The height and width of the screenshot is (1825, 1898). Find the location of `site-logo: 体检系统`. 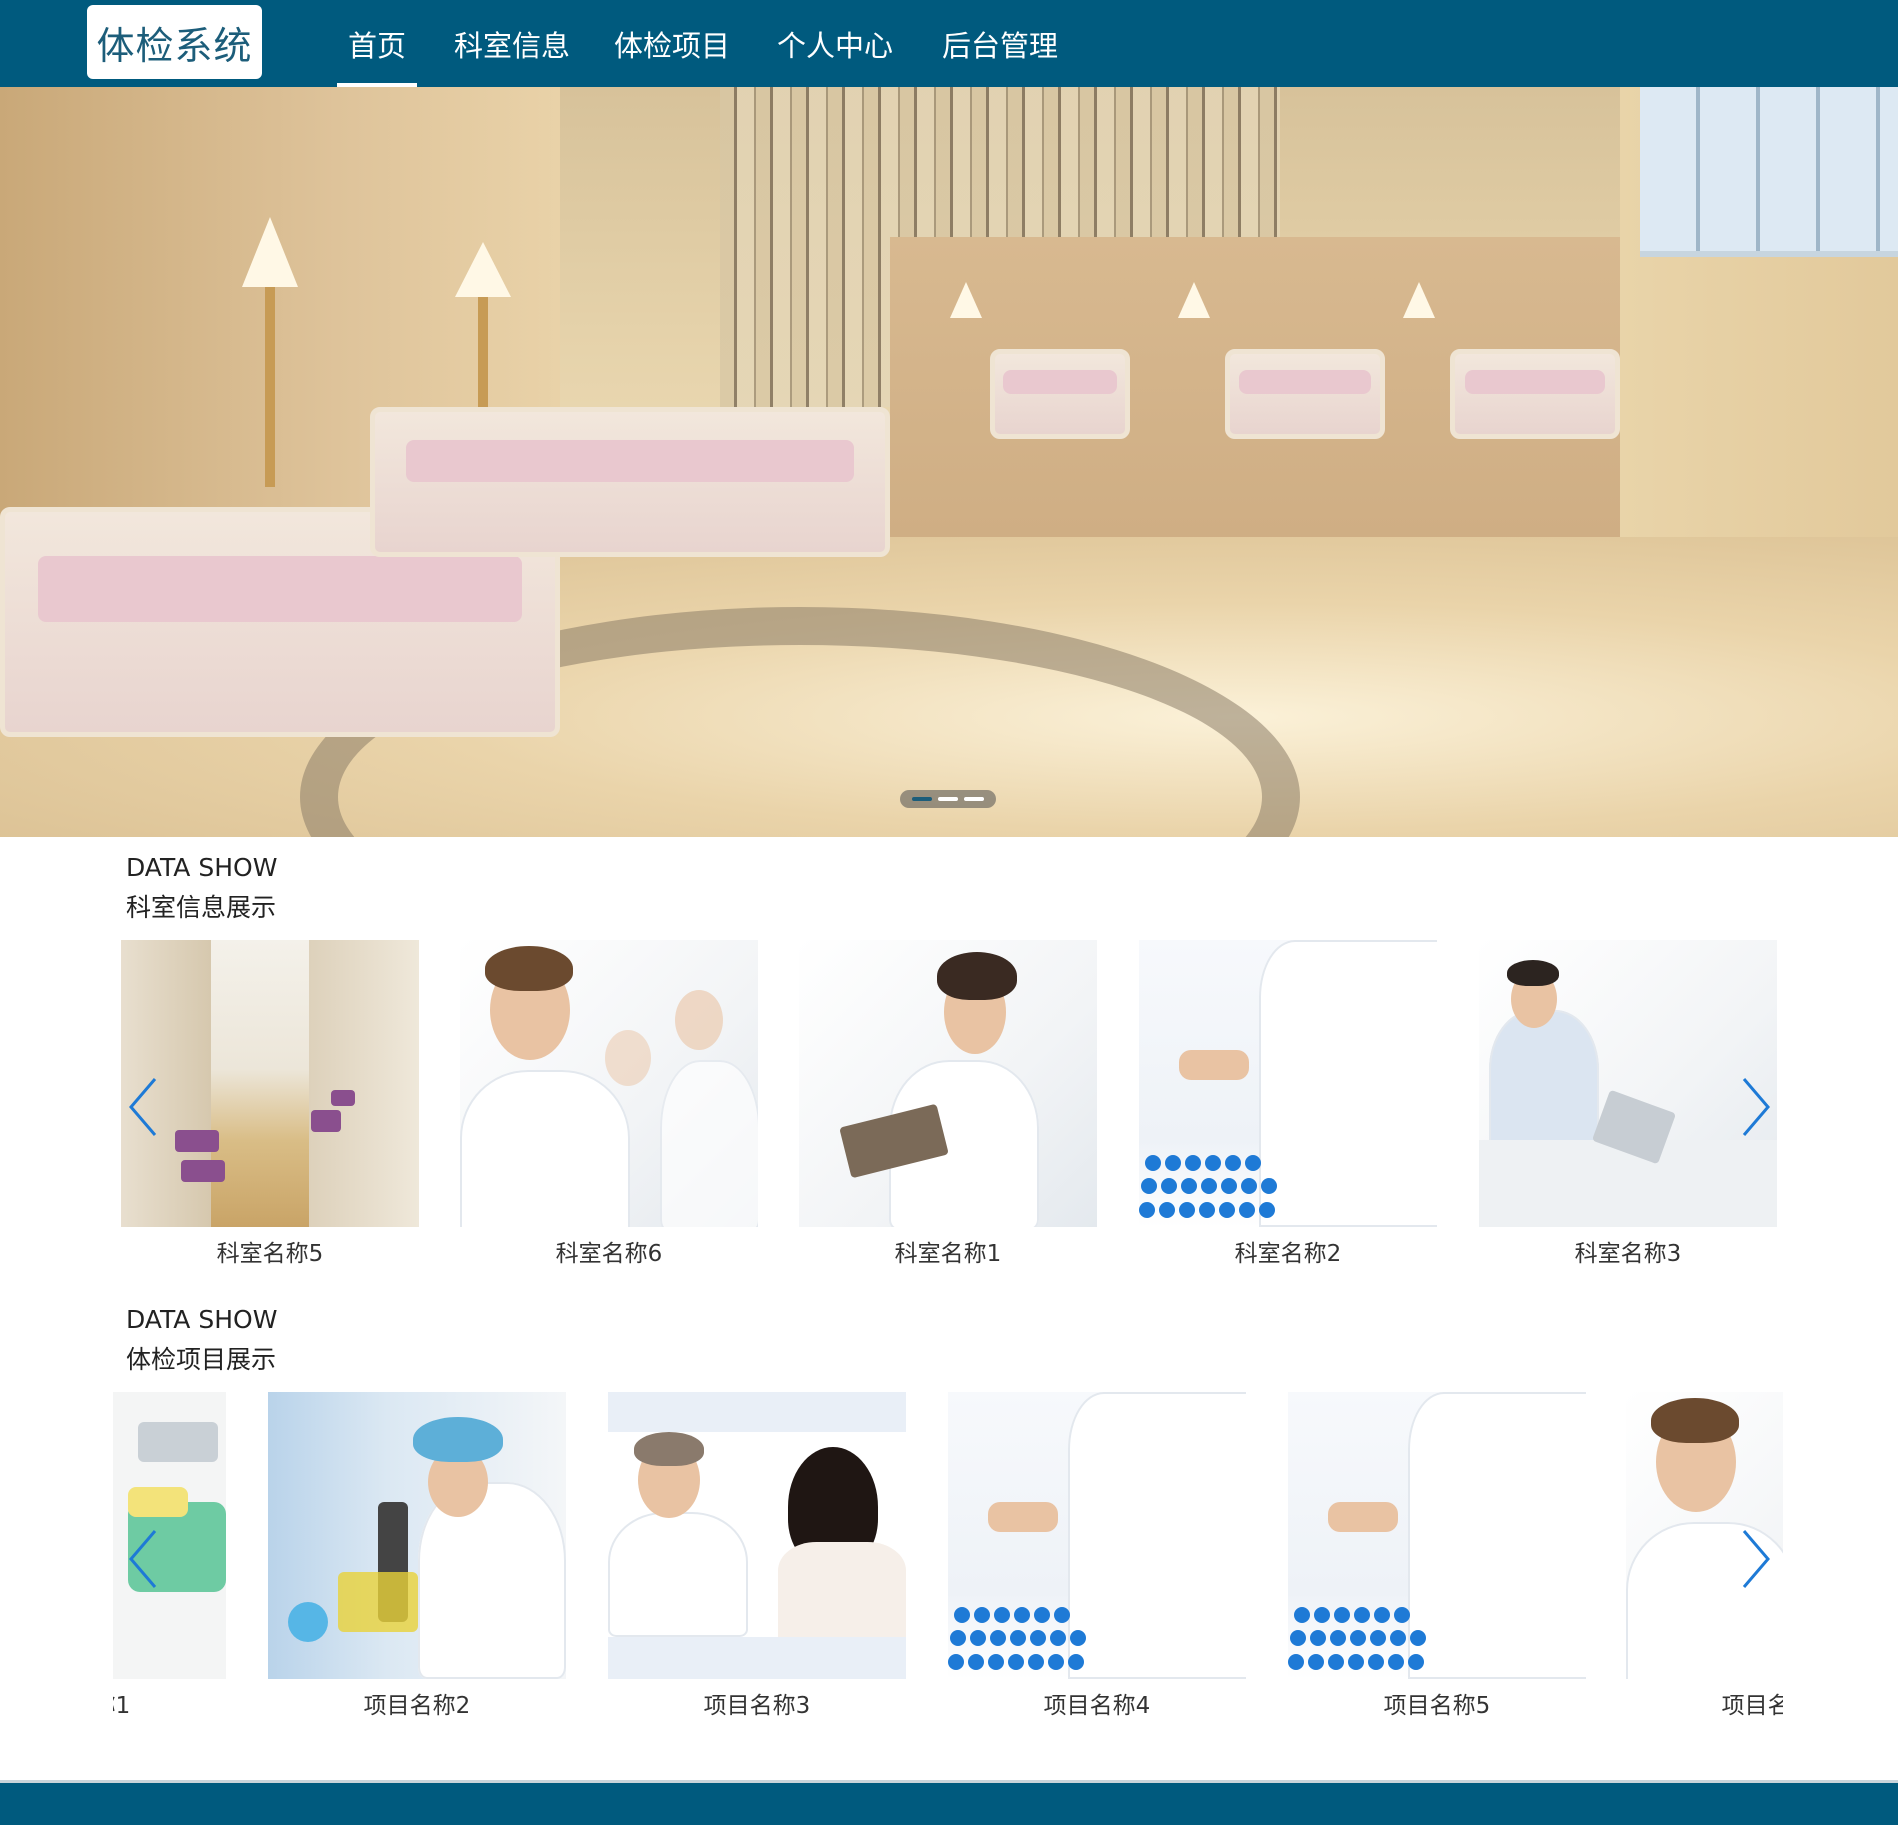

site-logo: 体检系统 is located at coordinates (174, 42).